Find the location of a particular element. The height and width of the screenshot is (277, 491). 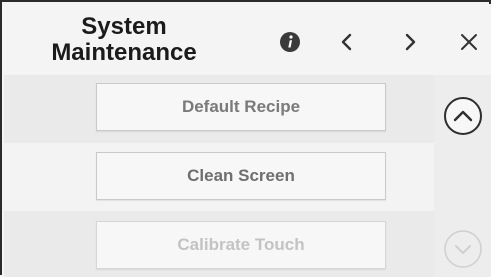

close-icon is located at coordinates (469, 42).